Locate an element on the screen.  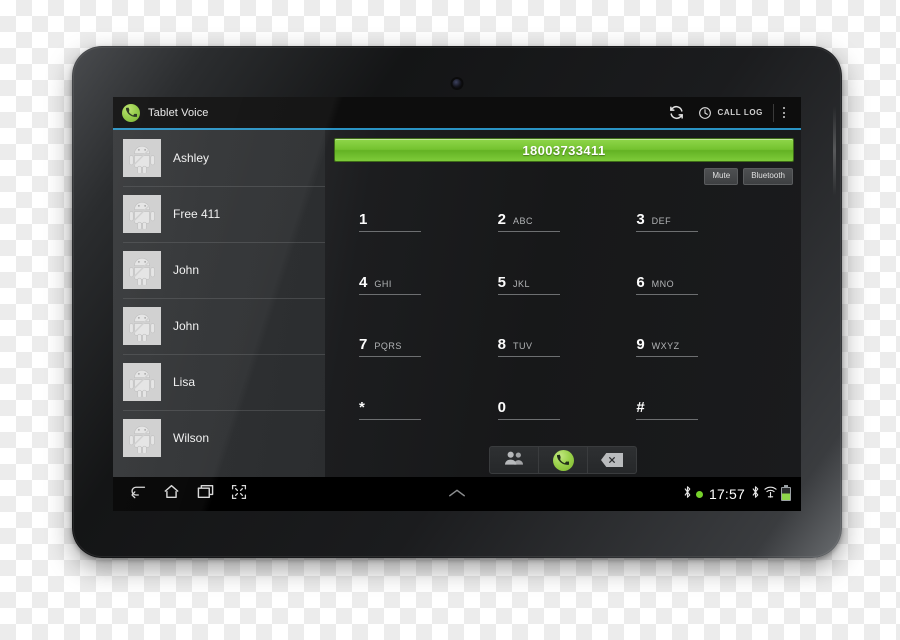
dialed-number-text: 18003733411 is located at coordinates (564, 150).